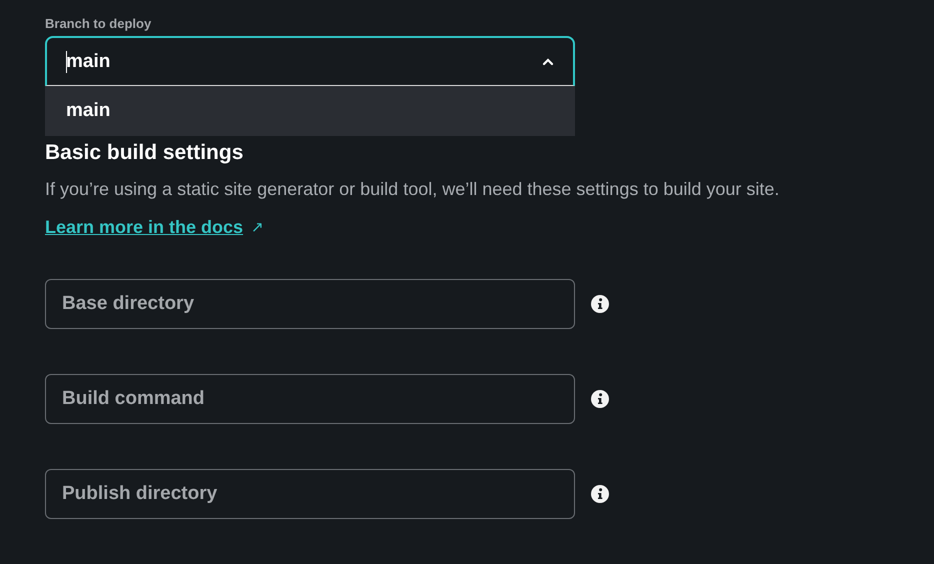 The height and width of the screenshot is (564, 934). I want to click on section-description: If you’re using a static site generator or build tool, we’ll need these settings to build your site., so click(412, 189).